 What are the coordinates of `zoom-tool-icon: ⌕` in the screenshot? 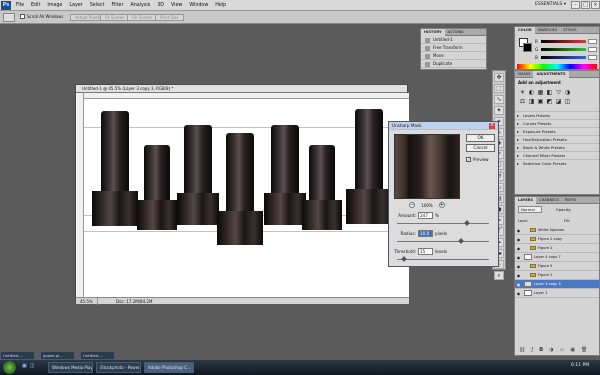 It's located at (499, 275).